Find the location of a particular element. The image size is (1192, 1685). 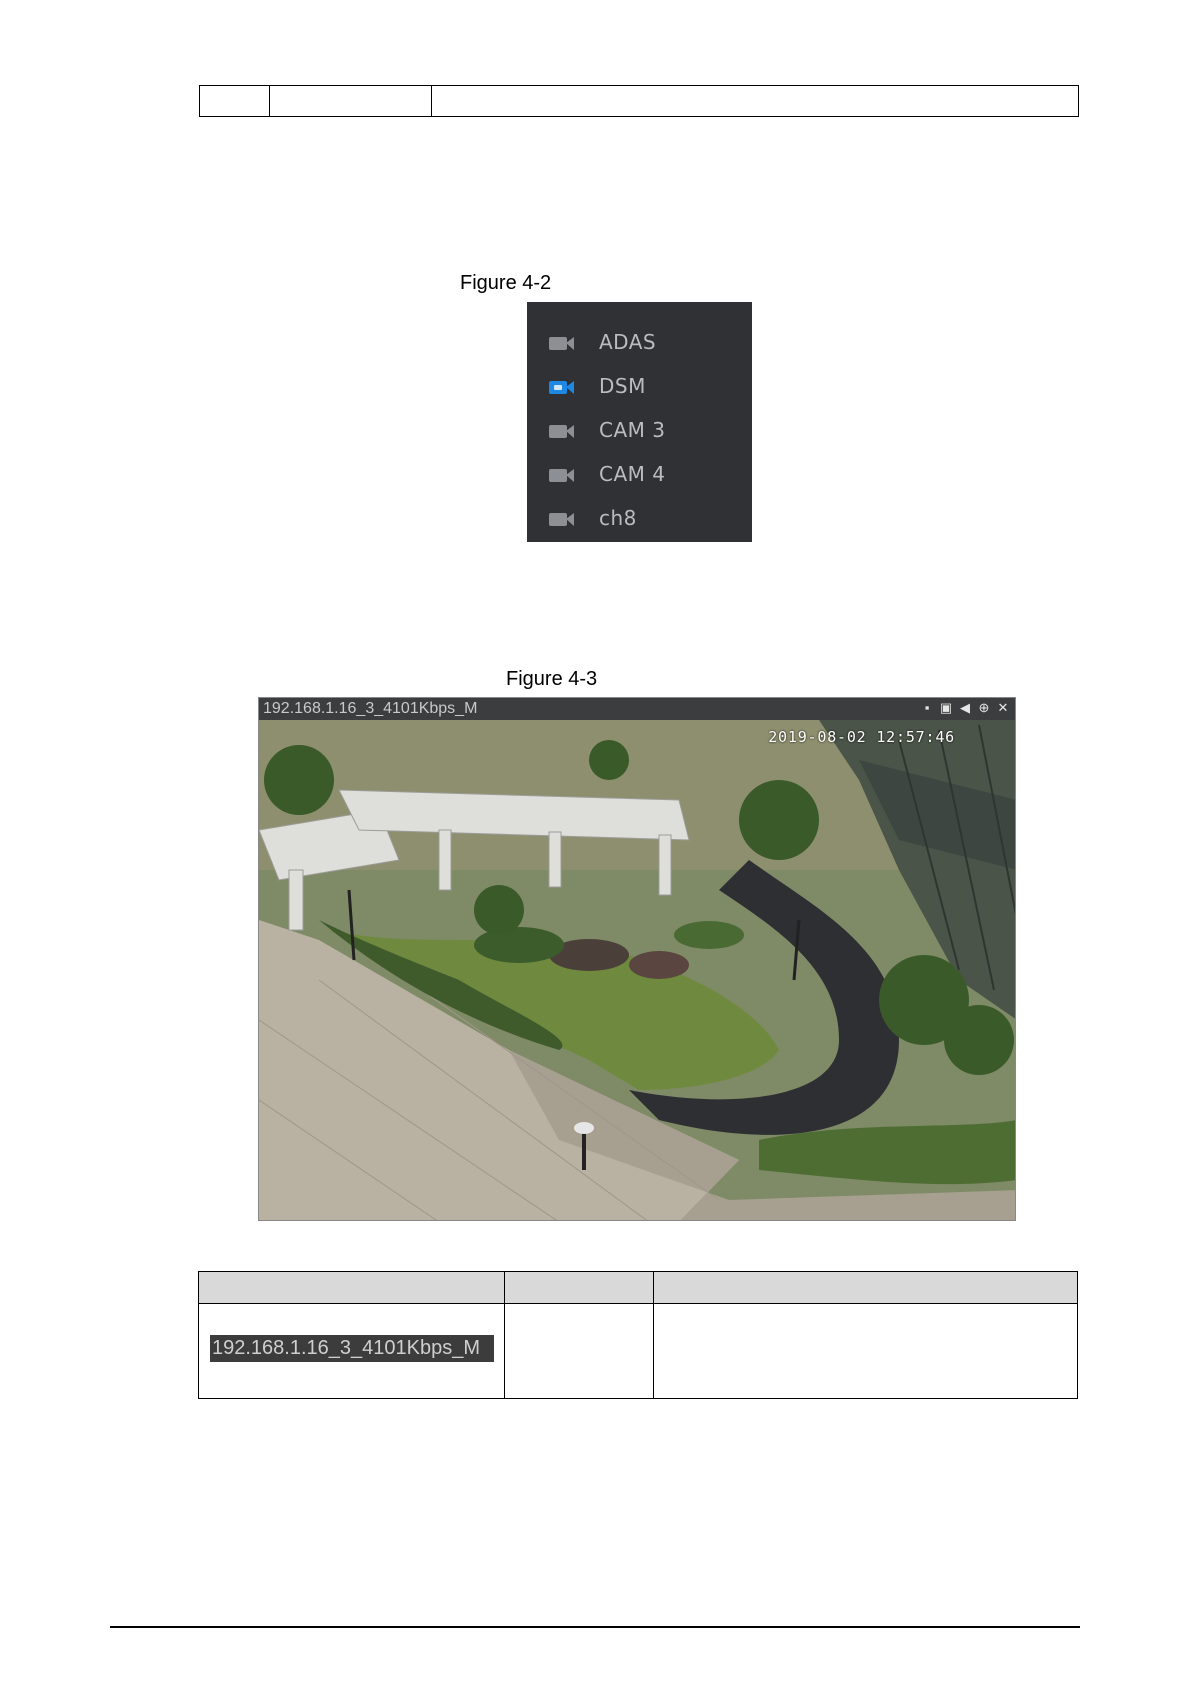

figure-caption: Figure 4-3 is located at coordinates (552, 679).